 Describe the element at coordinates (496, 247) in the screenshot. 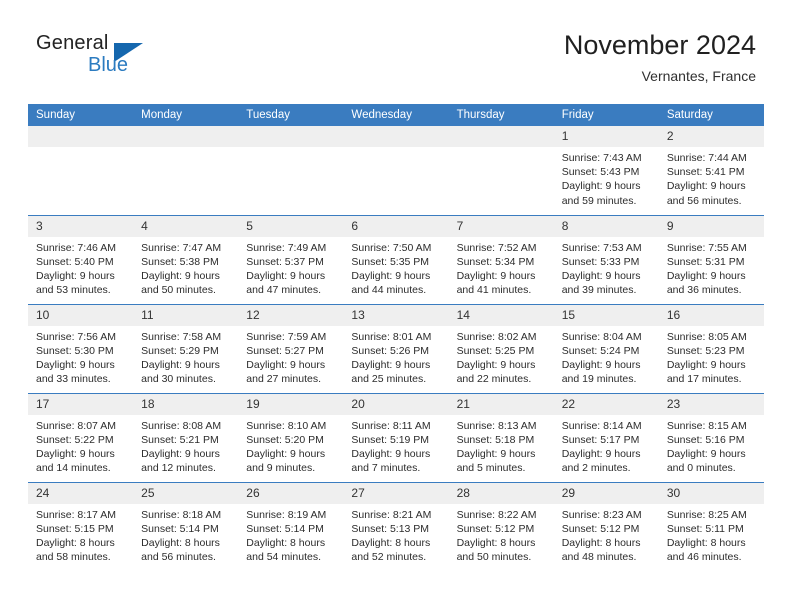

I see `sunrise-text: Sunrise: 7:52 AM` at that location.